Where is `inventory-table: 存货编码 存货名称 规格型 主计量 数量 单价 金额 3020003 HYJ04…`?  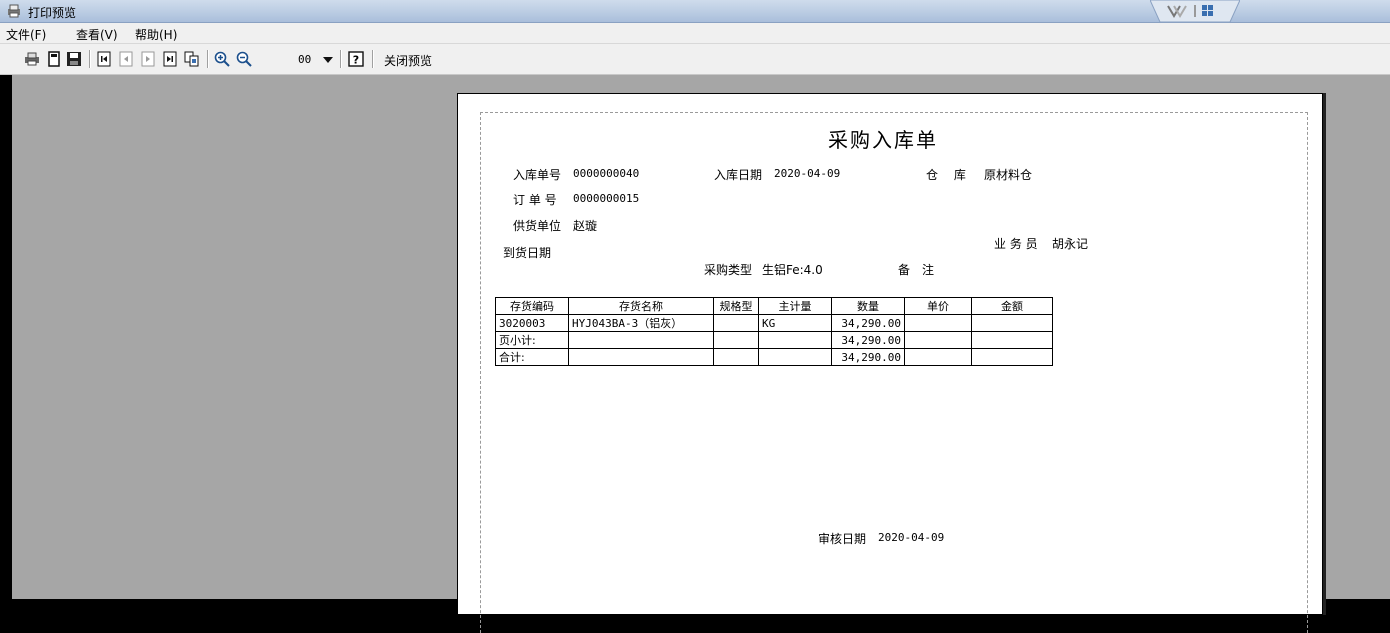 inventory-table: 存货编码 存货名称 规格型 主计量 数量 单价 金额 3020003 HYJ04… is located at coordinates (774, 331).